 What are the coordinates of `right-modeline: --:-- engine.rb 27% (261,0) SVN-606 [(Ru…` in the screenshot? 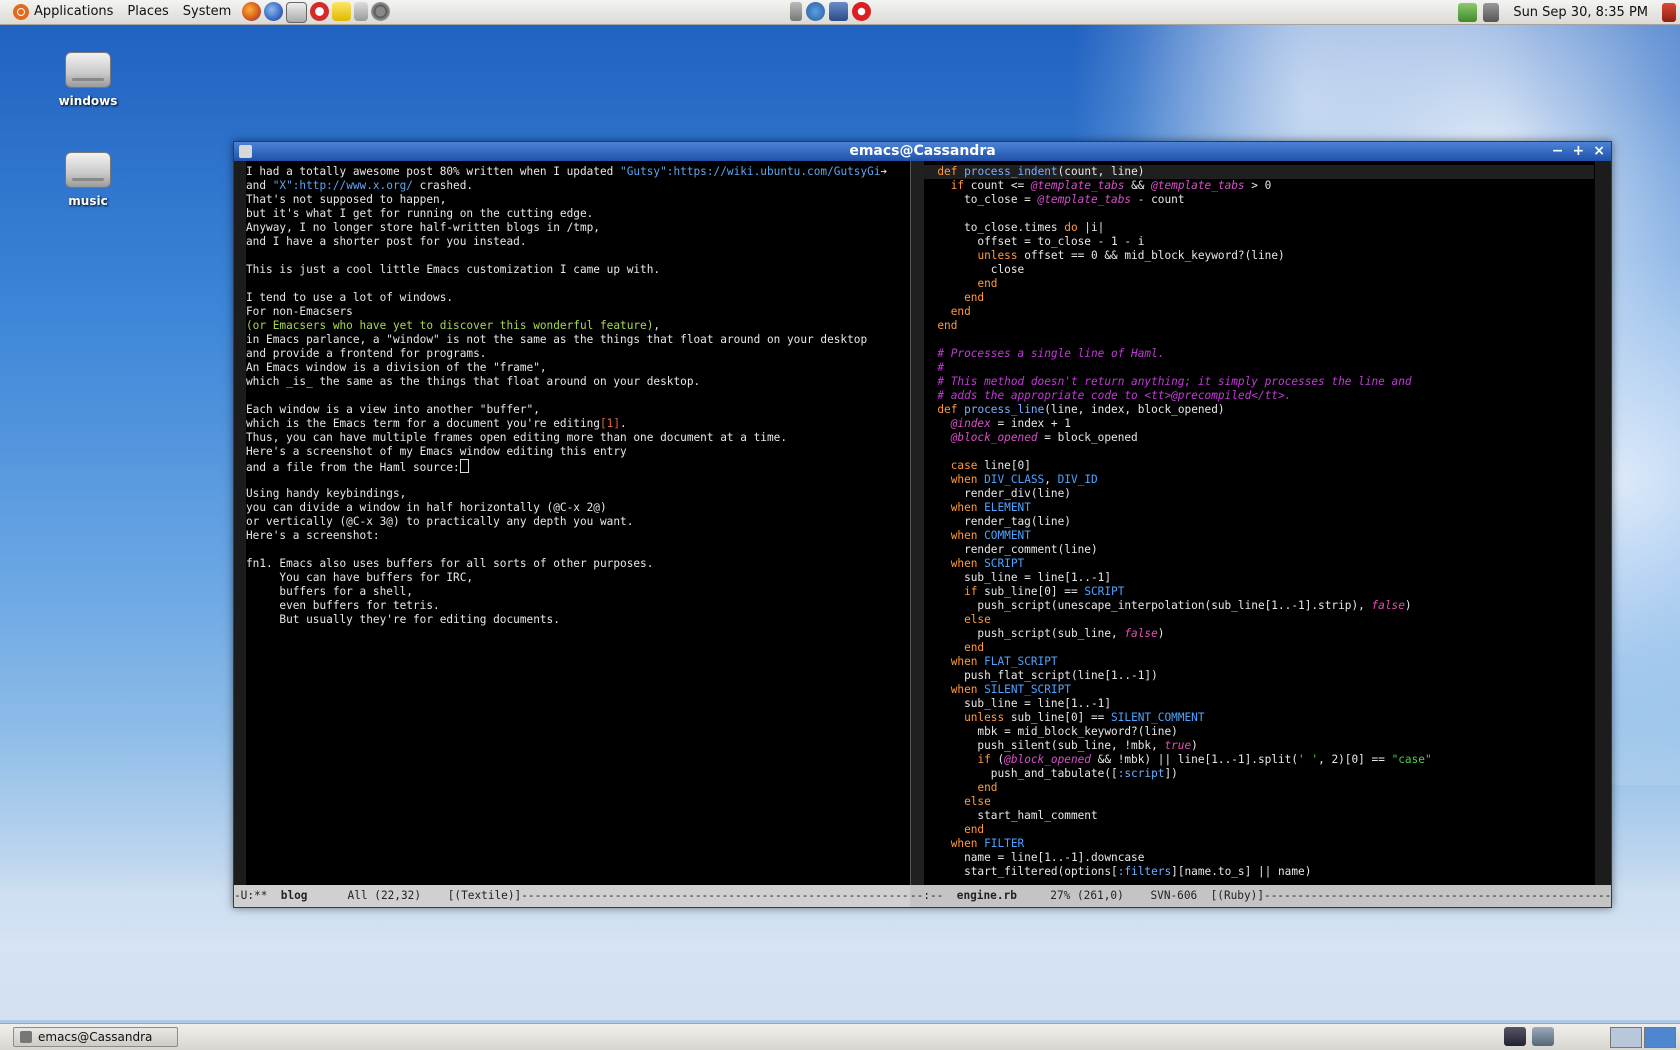 It's located at (1260, 896).